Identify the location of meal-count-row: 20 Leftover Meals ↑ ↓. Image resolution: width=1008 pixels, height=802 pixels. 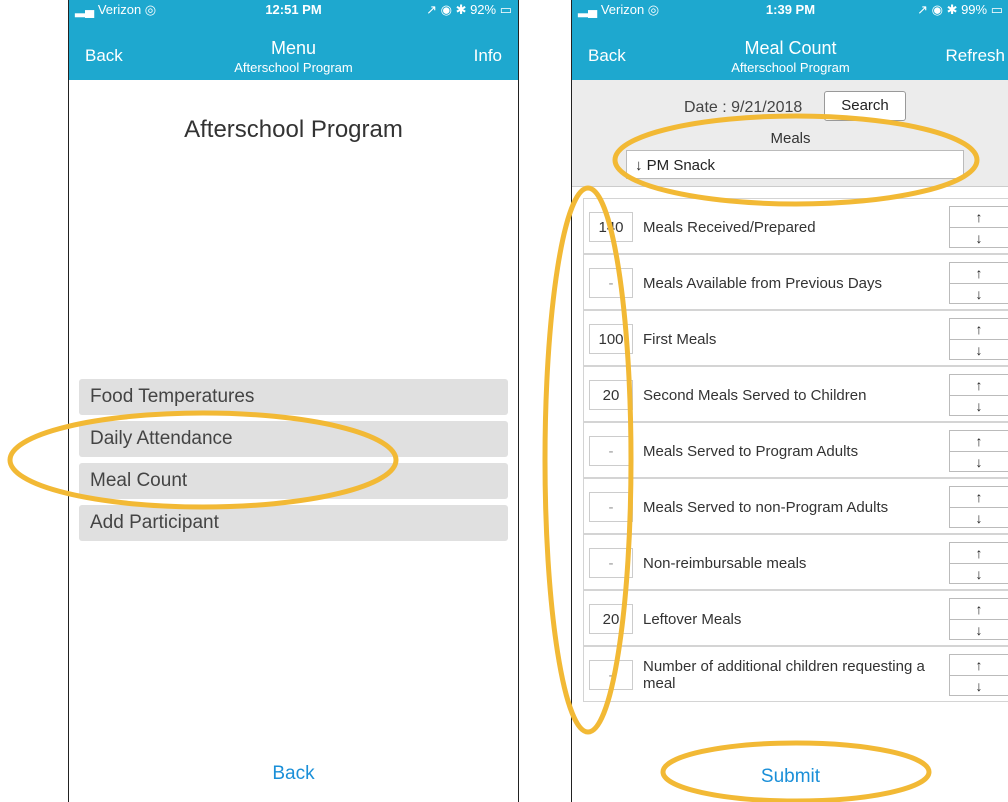
(795, 618).